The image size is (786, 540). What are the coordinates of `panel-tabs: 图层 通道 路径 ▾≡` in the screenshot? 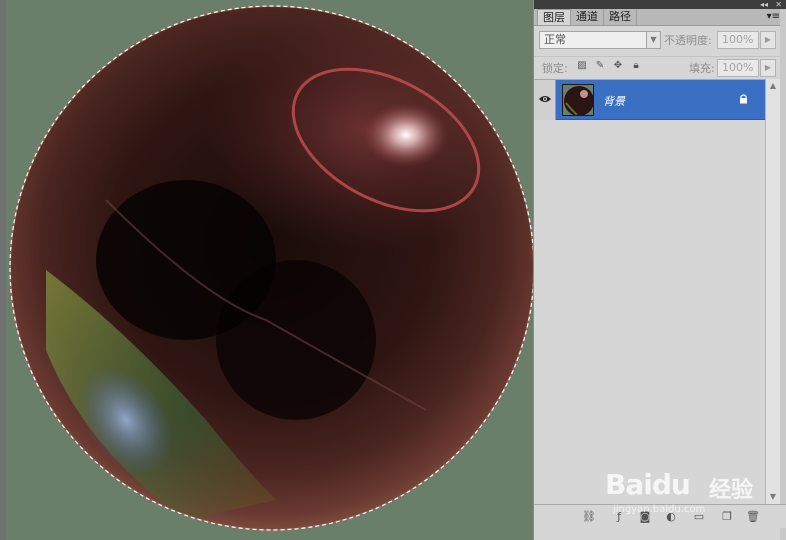 It's located at (660, 17).